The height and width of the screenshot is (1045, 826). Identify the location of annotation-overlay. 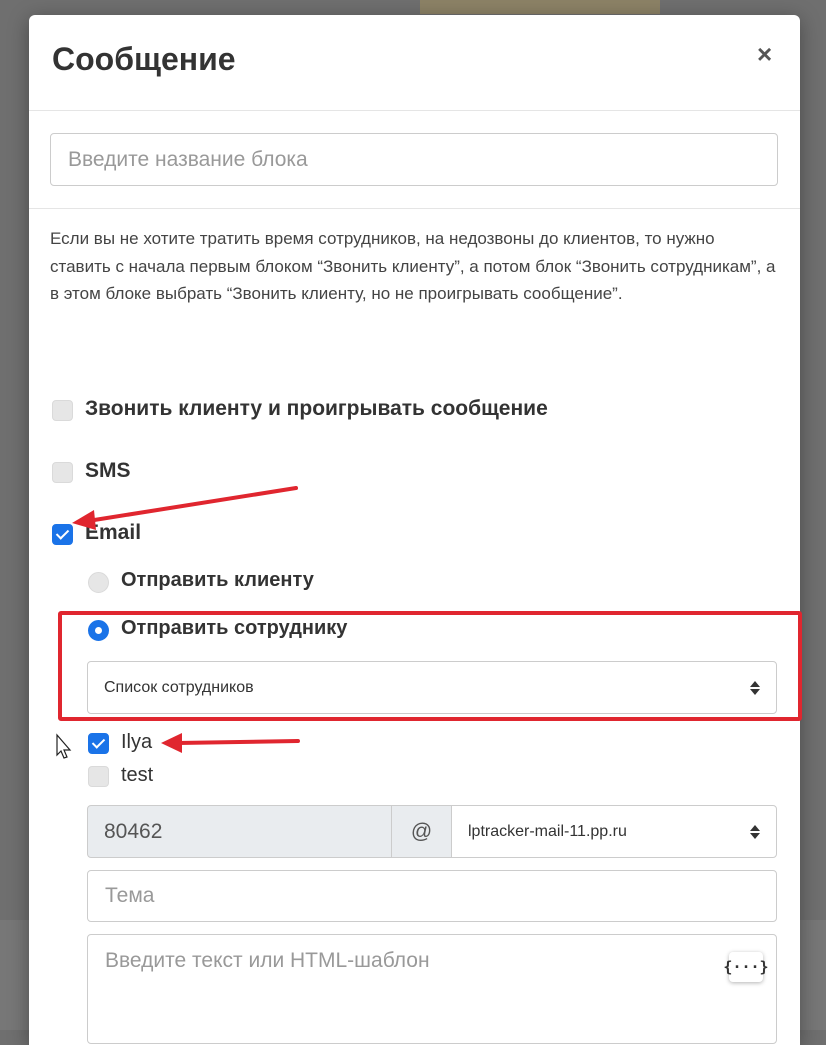
(178, 622).